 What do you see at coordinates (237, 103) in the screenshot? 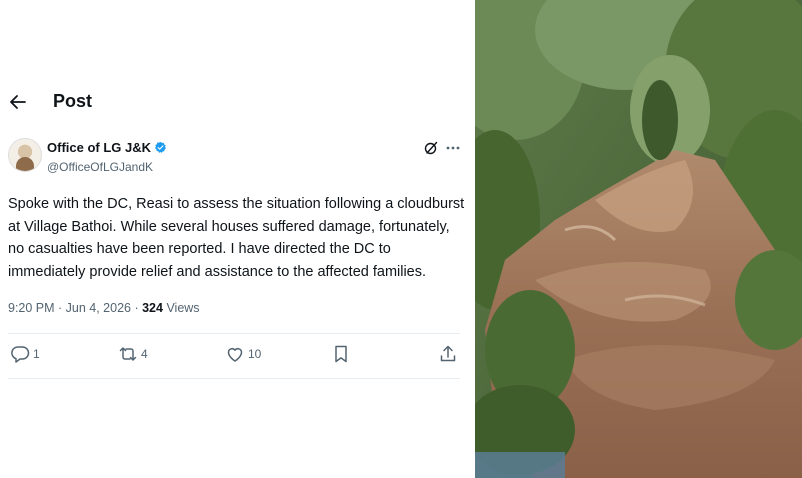
I see `post-header: Post` at bounding box center [237, 103].